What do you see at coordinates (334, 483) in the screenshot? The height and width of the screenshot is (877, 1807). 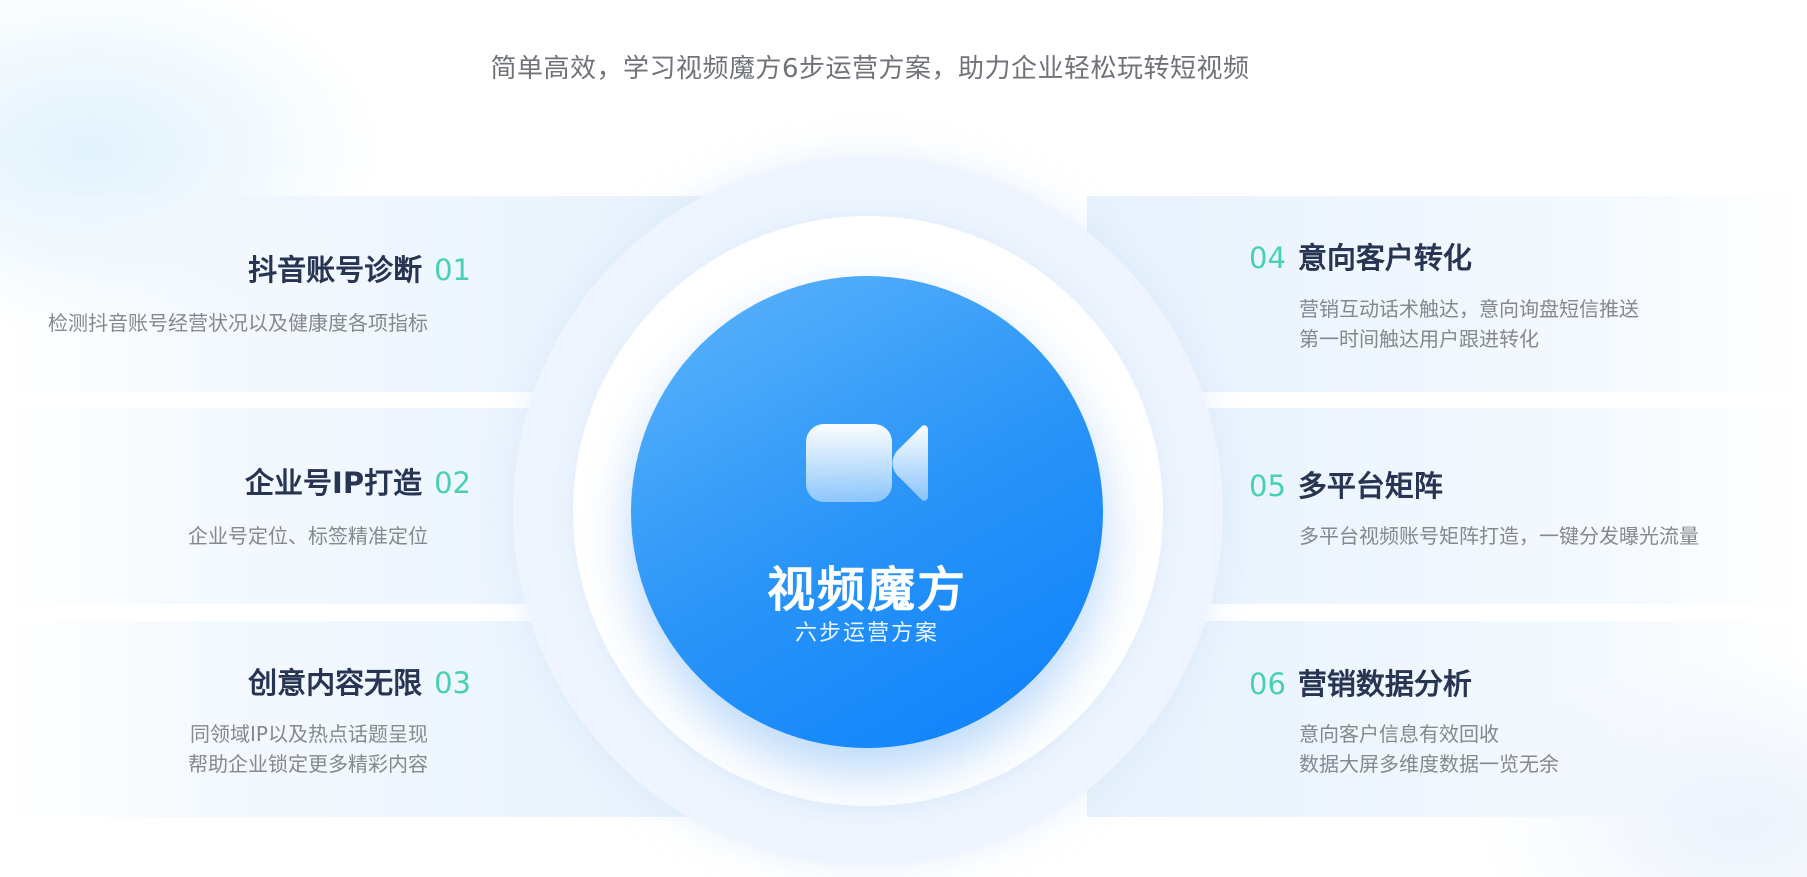 I see `step-title: 企业号IP打造` at bounding box center [334, 483].